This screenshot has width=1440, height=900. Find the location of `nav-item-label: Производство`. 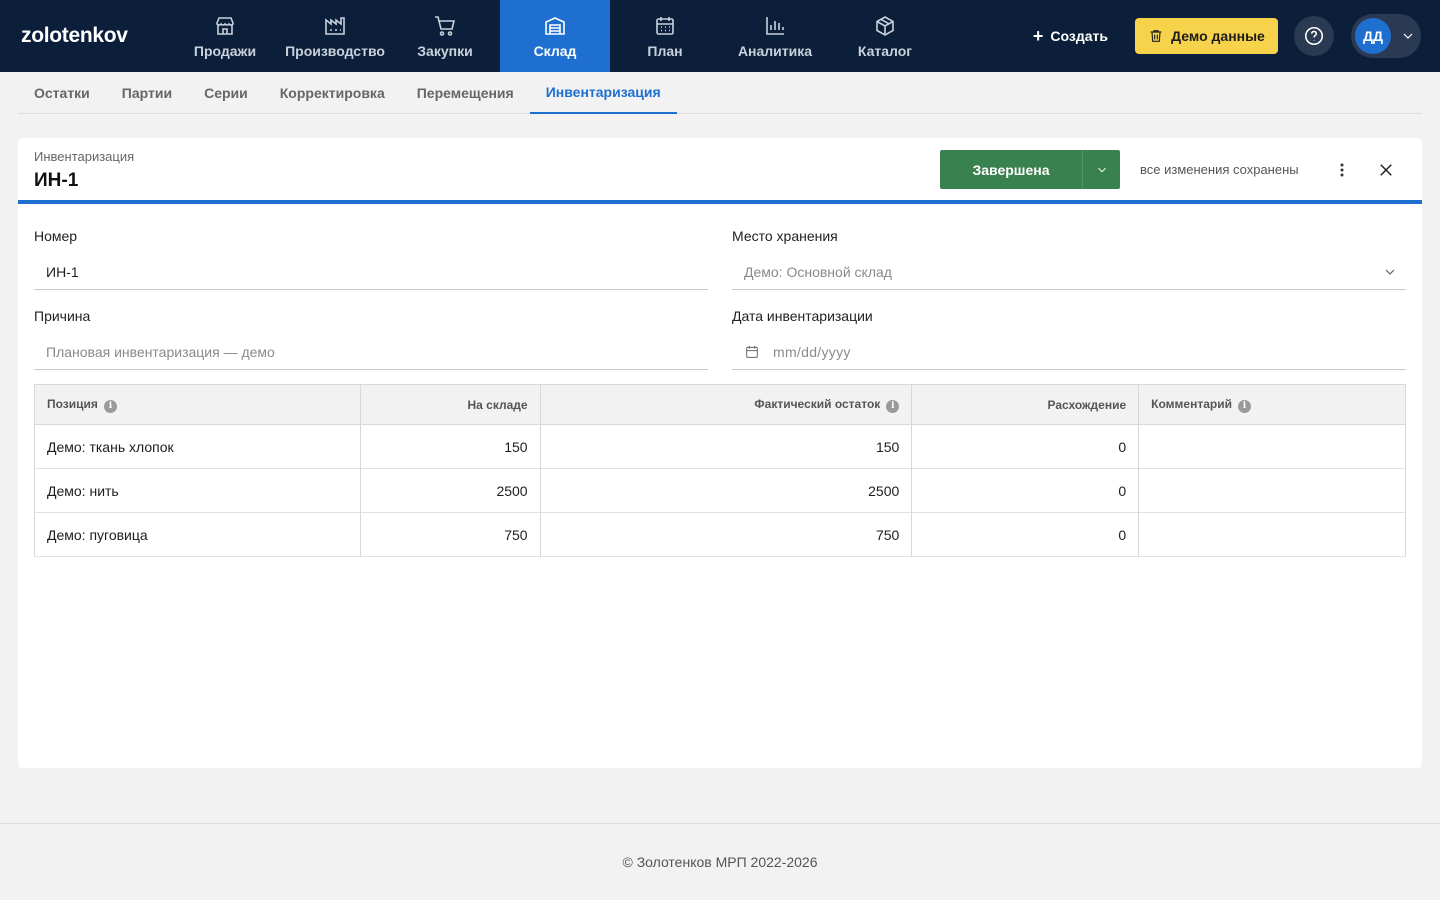

nav-item-label: Производство is located at coordinates (335, 50).